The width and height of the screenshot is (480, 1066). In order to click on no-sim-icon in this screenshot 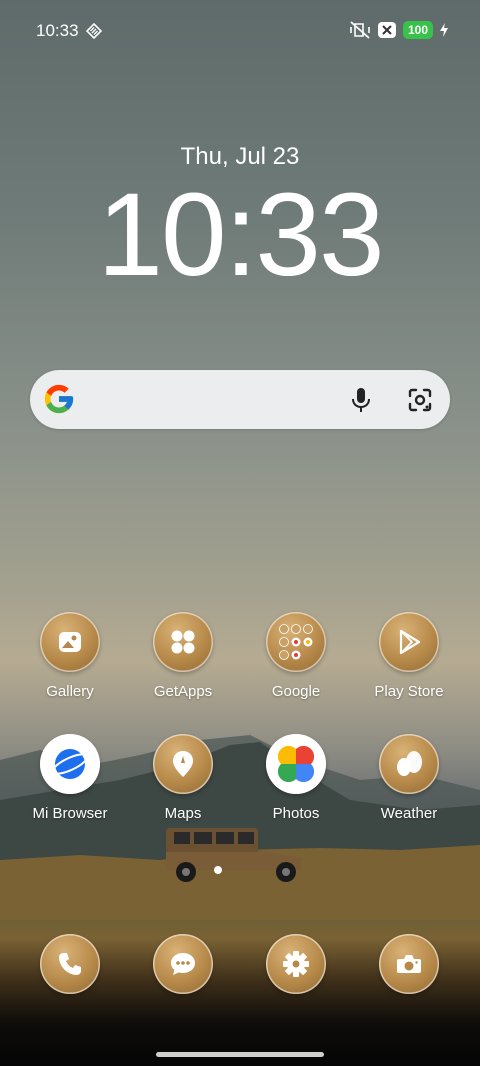, I will do `click(386, 30)`.